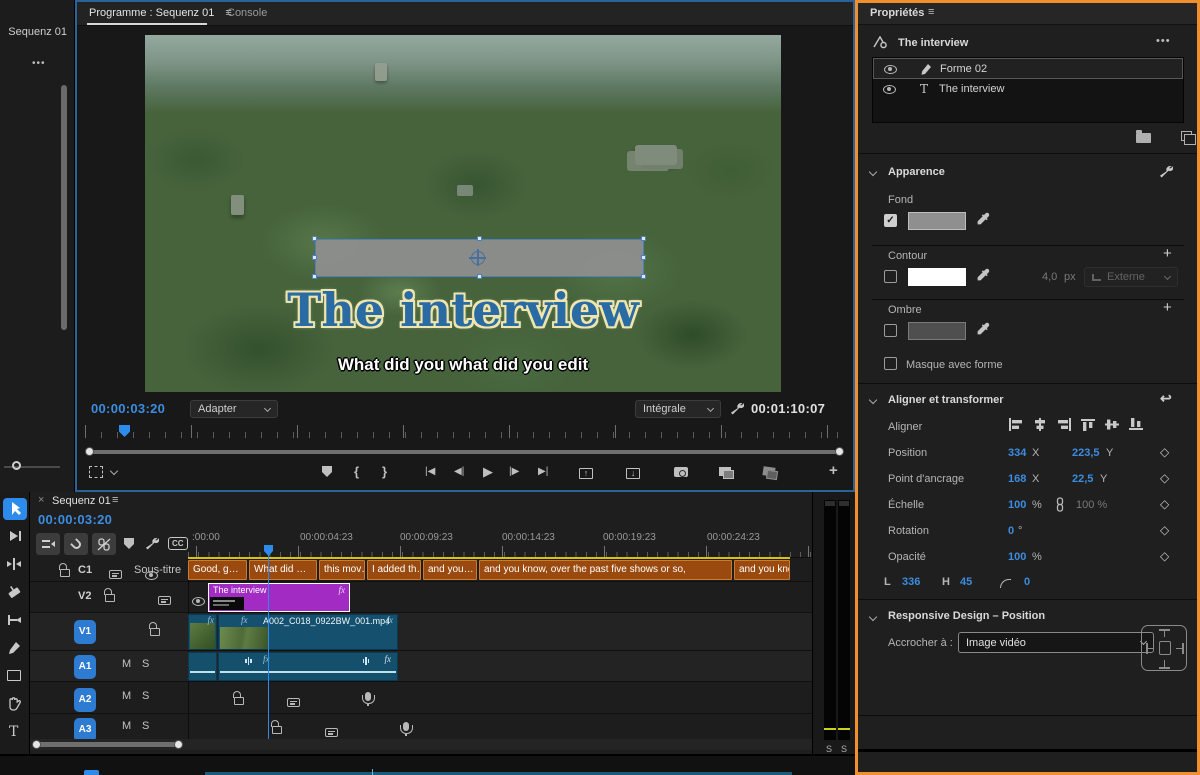  What do you see at coordinates (514, 471) in the screenshot?
I see `step-forward-button: |▶` at bounding box center [514, 471].